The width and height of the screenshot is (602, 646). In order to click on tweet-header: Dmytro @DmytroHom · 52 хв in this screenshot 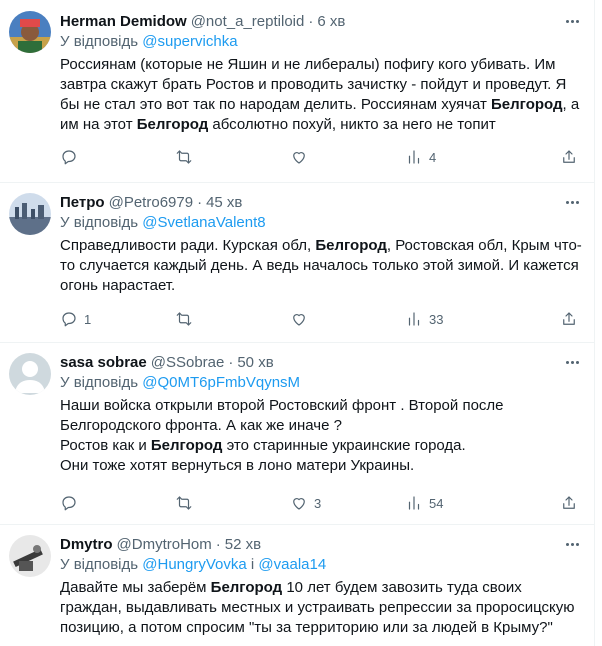, I will do `click(321, 544)`.